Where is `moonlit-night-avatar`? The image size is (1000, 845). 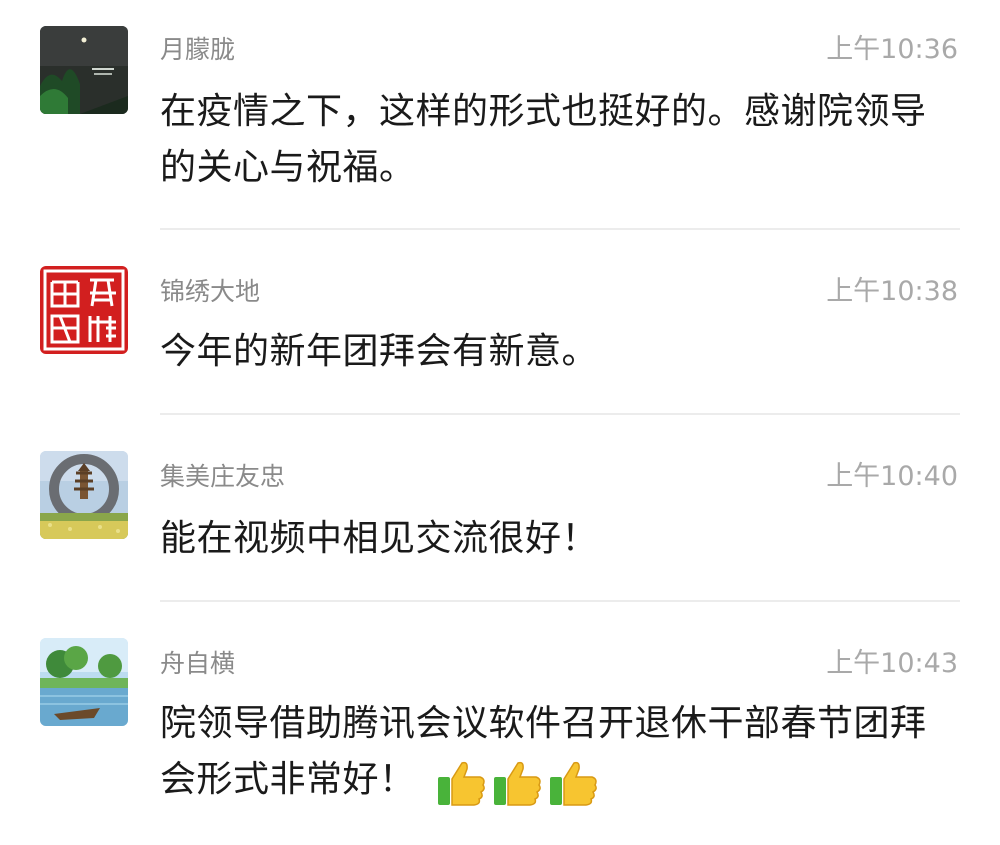
moonlit-night-avatar is located at coordinates (84, 70).